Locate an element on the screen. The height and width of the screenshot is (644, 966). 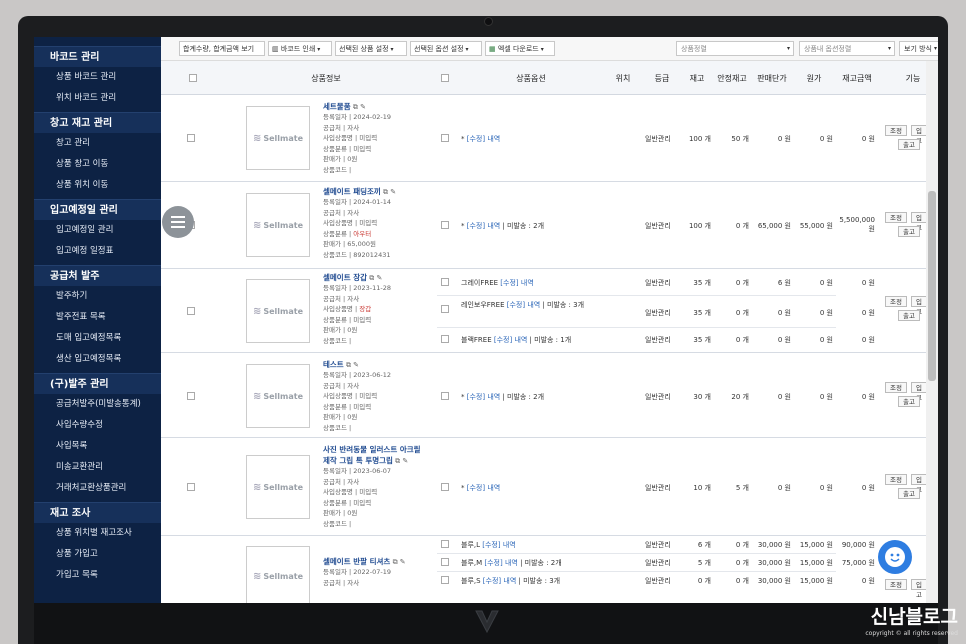
sidebar-item-warehouse: 창고 관리 is located at coordinates (97, 143).